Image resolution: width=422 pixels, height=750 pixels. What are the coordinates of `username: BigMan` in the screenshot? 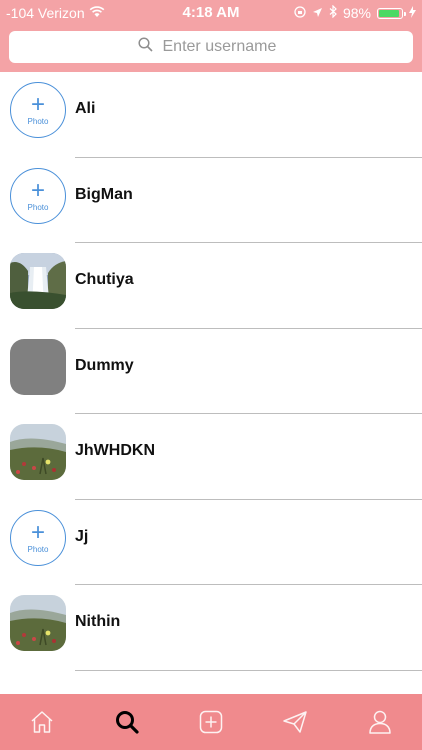 It's located at (104, 194).